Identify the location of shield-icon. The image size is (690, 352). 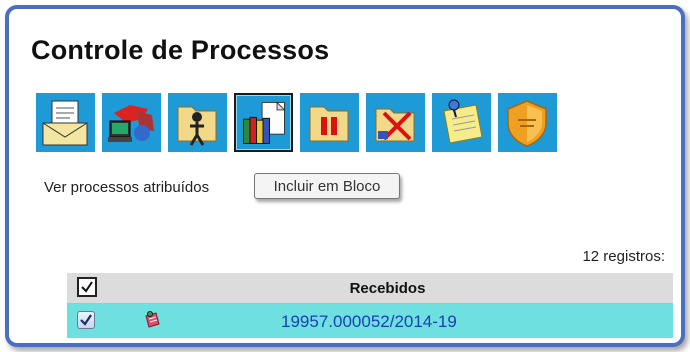
(527, 123).